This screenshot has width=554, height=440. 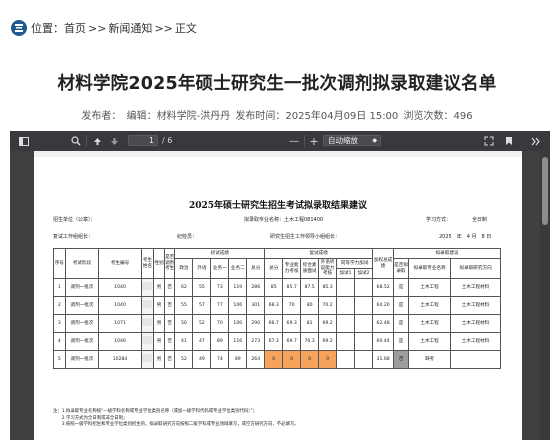 I want to click on cell-seq: 1, so click(x=59, y=287).